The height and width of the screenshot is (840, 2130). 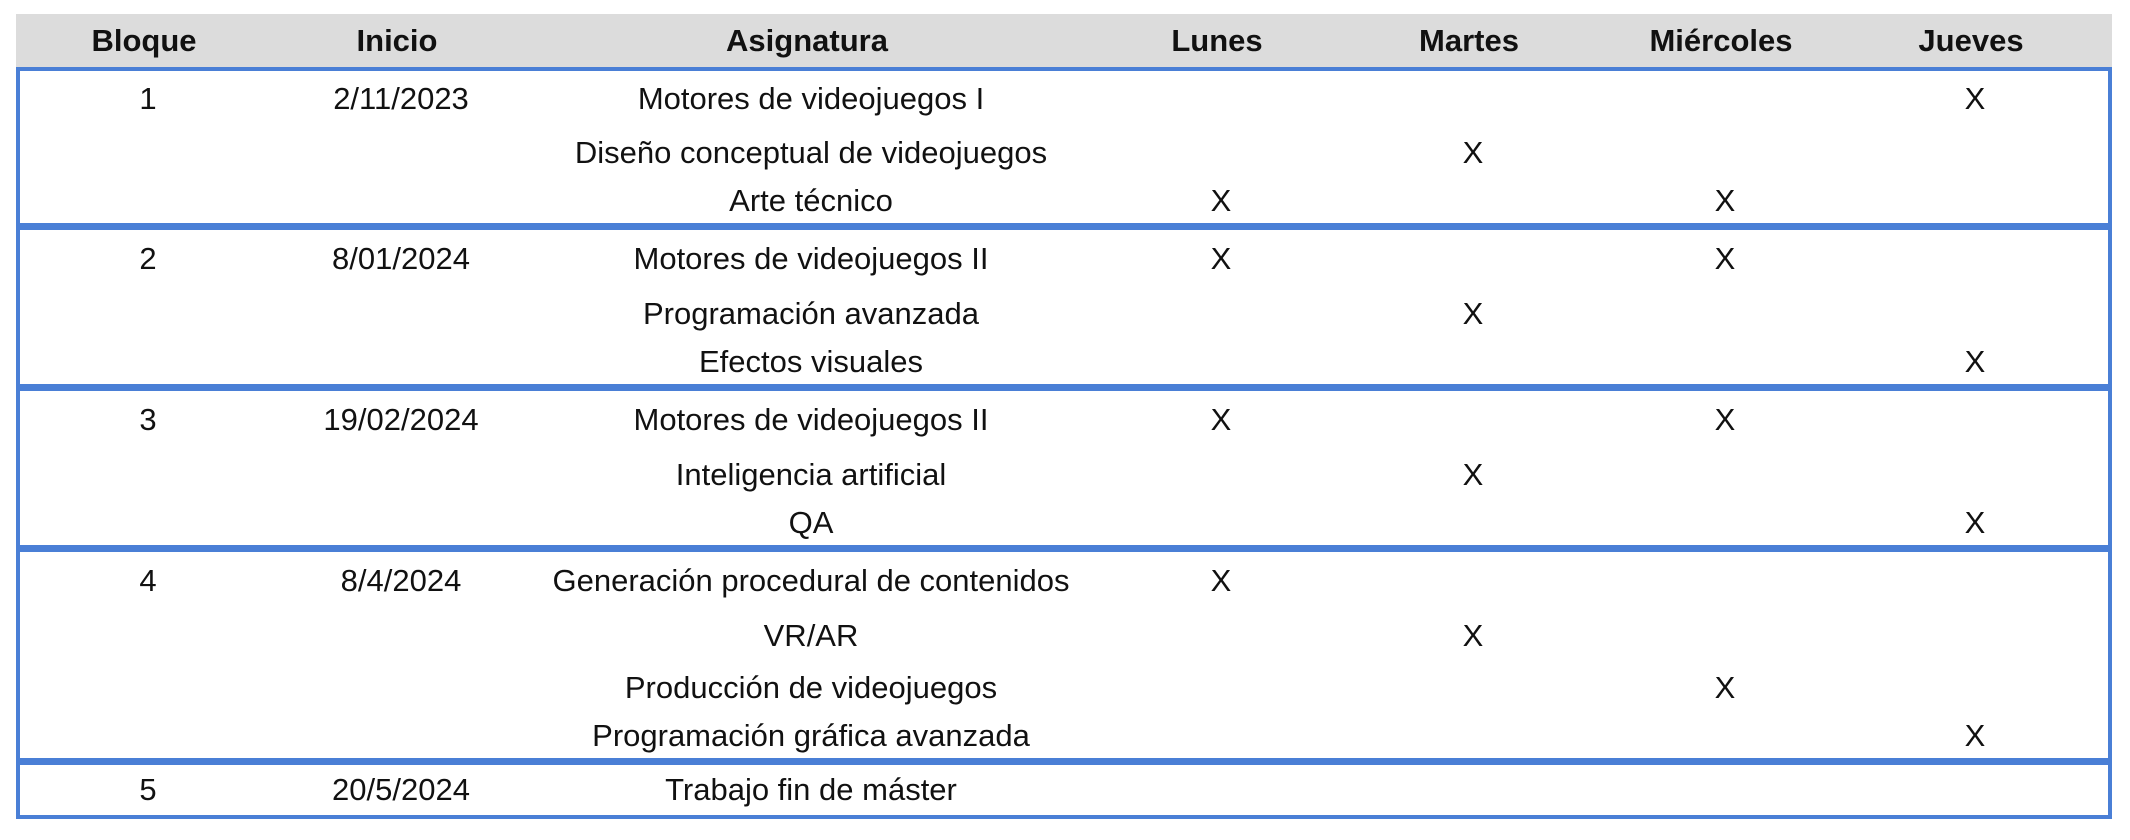 What do you see at coordinates (1064, 475) in the screenshot?
I see `table-row: Inteligencia artificial X` at bounding box center [1064, 475].